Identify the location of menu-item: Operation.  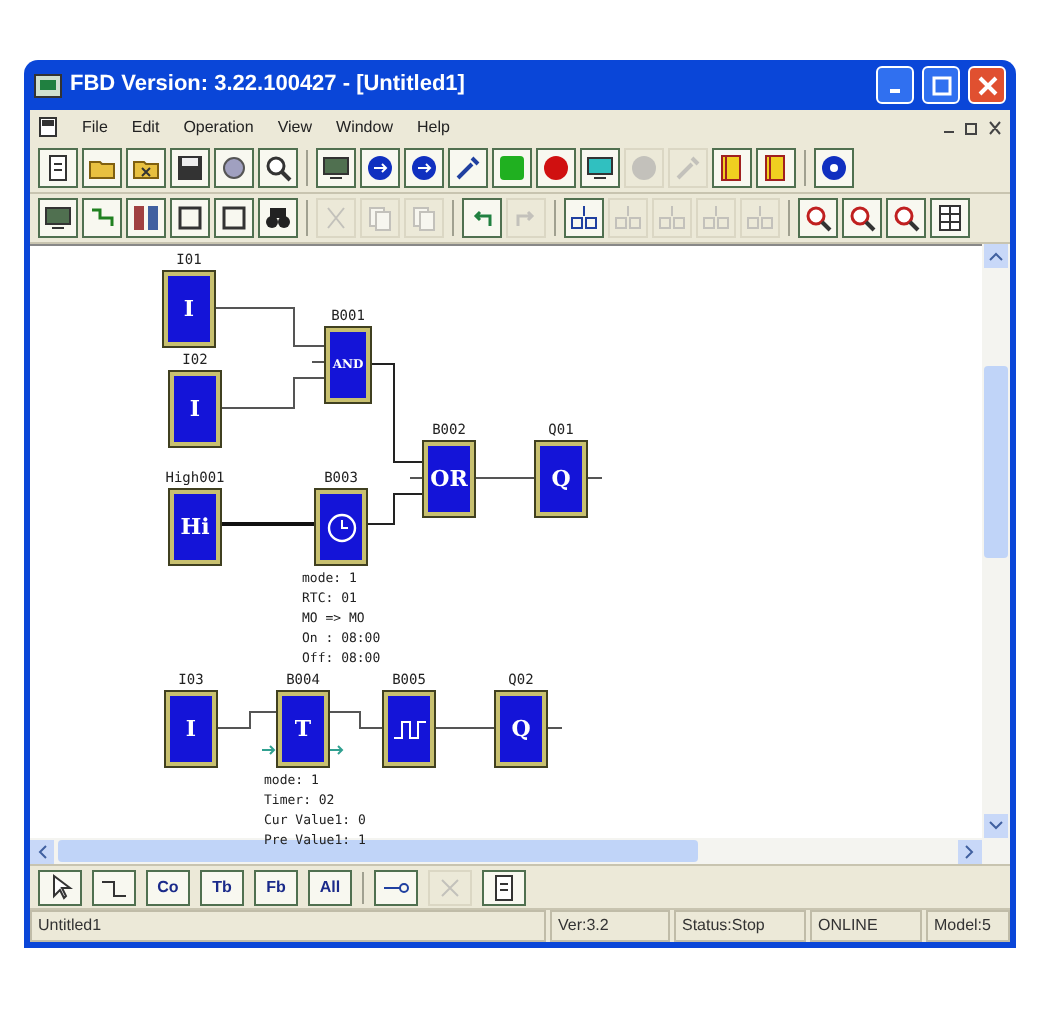
(218, 127).